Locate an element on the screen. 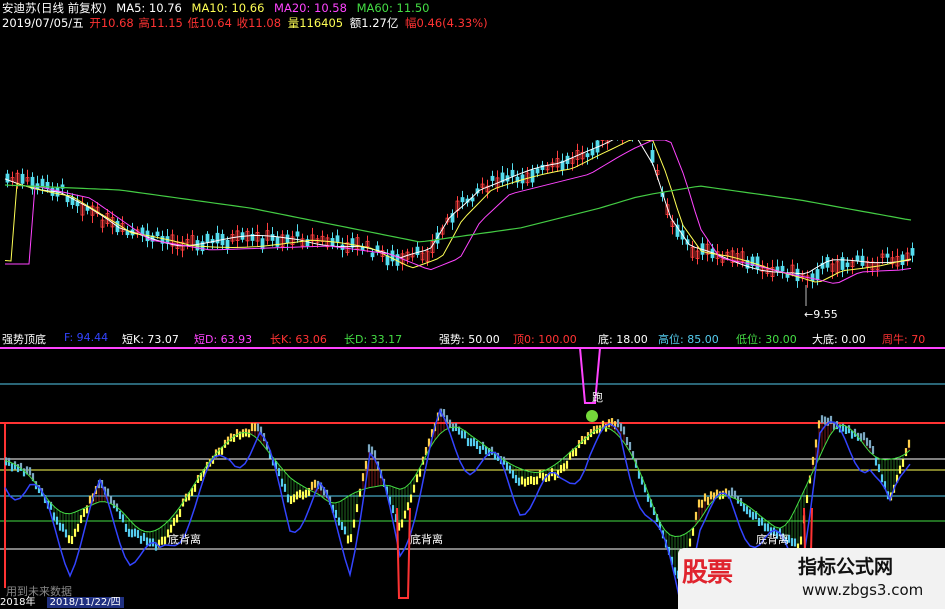  low-annotation: ←9.55 is located at coordinates (821, 314).